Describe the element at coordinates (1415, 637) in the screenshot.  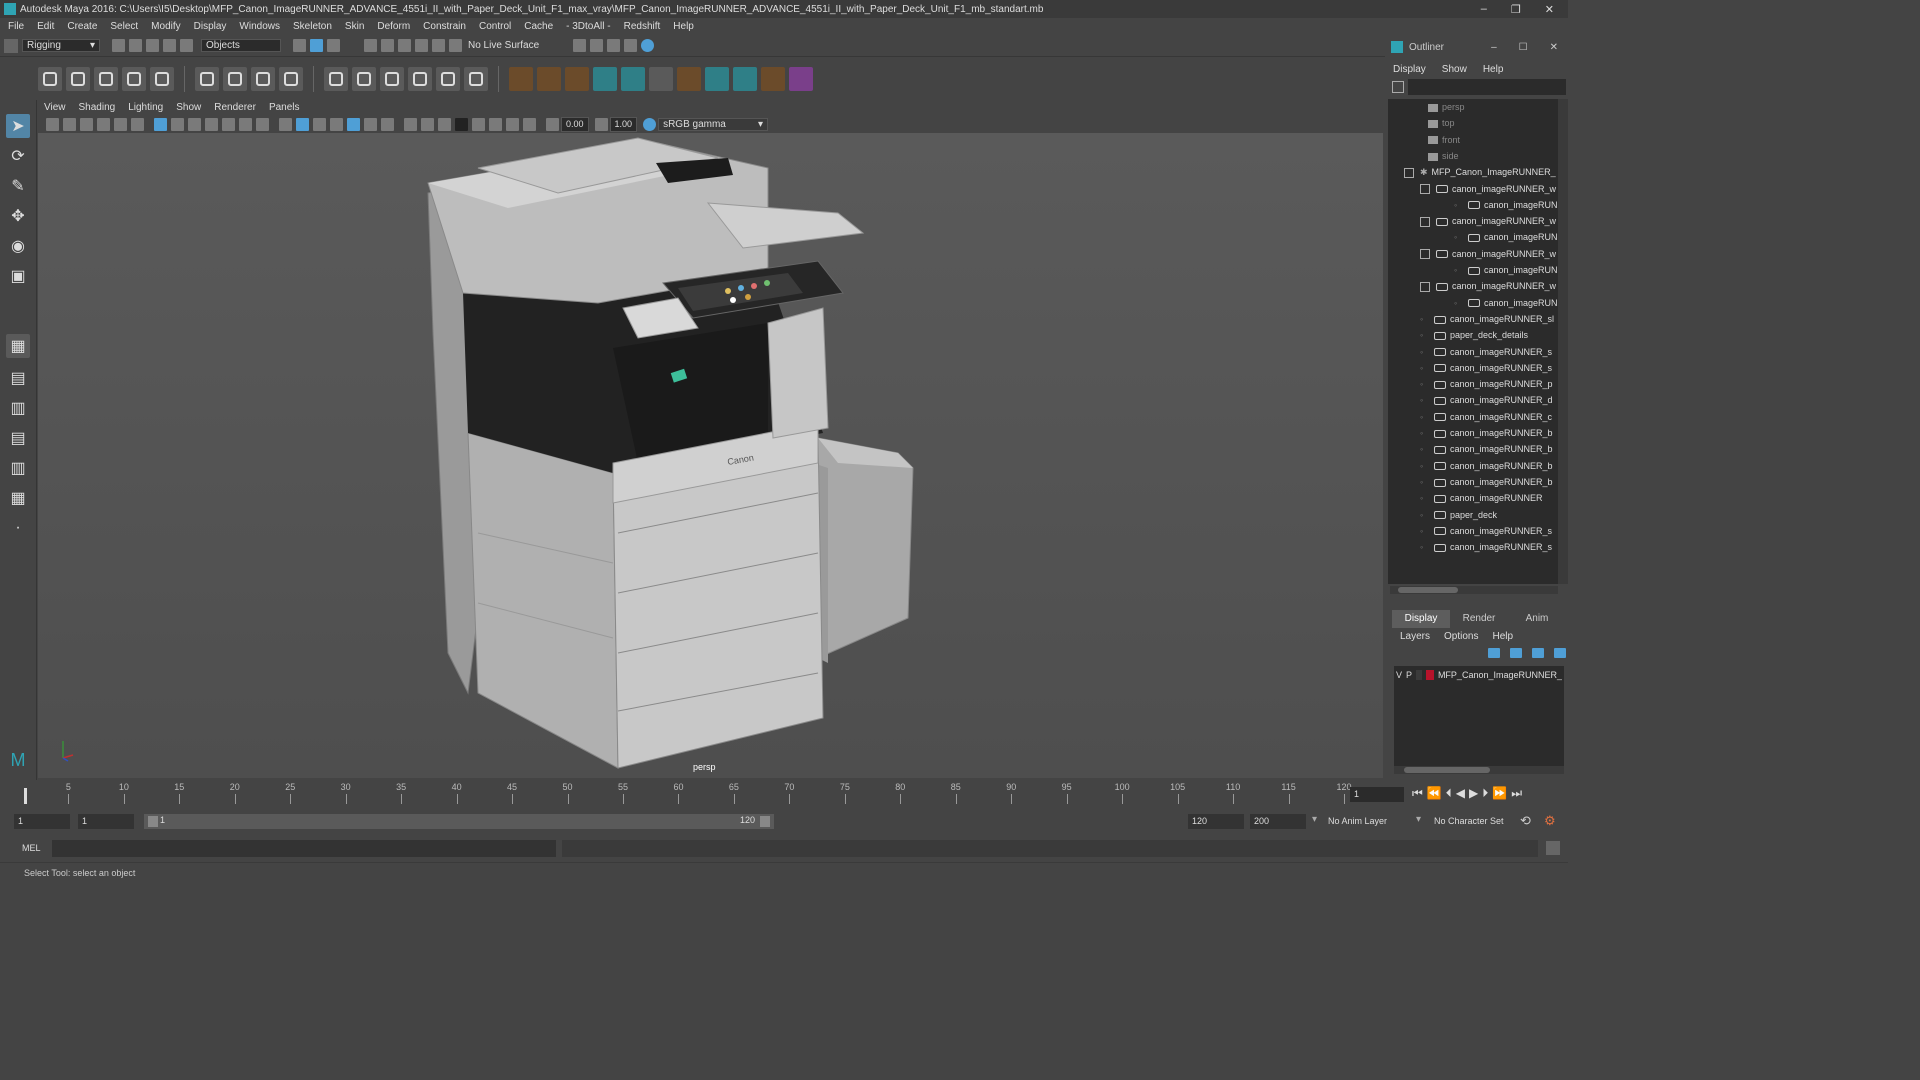
I see `layer-menu-layers: Layers` at that location.